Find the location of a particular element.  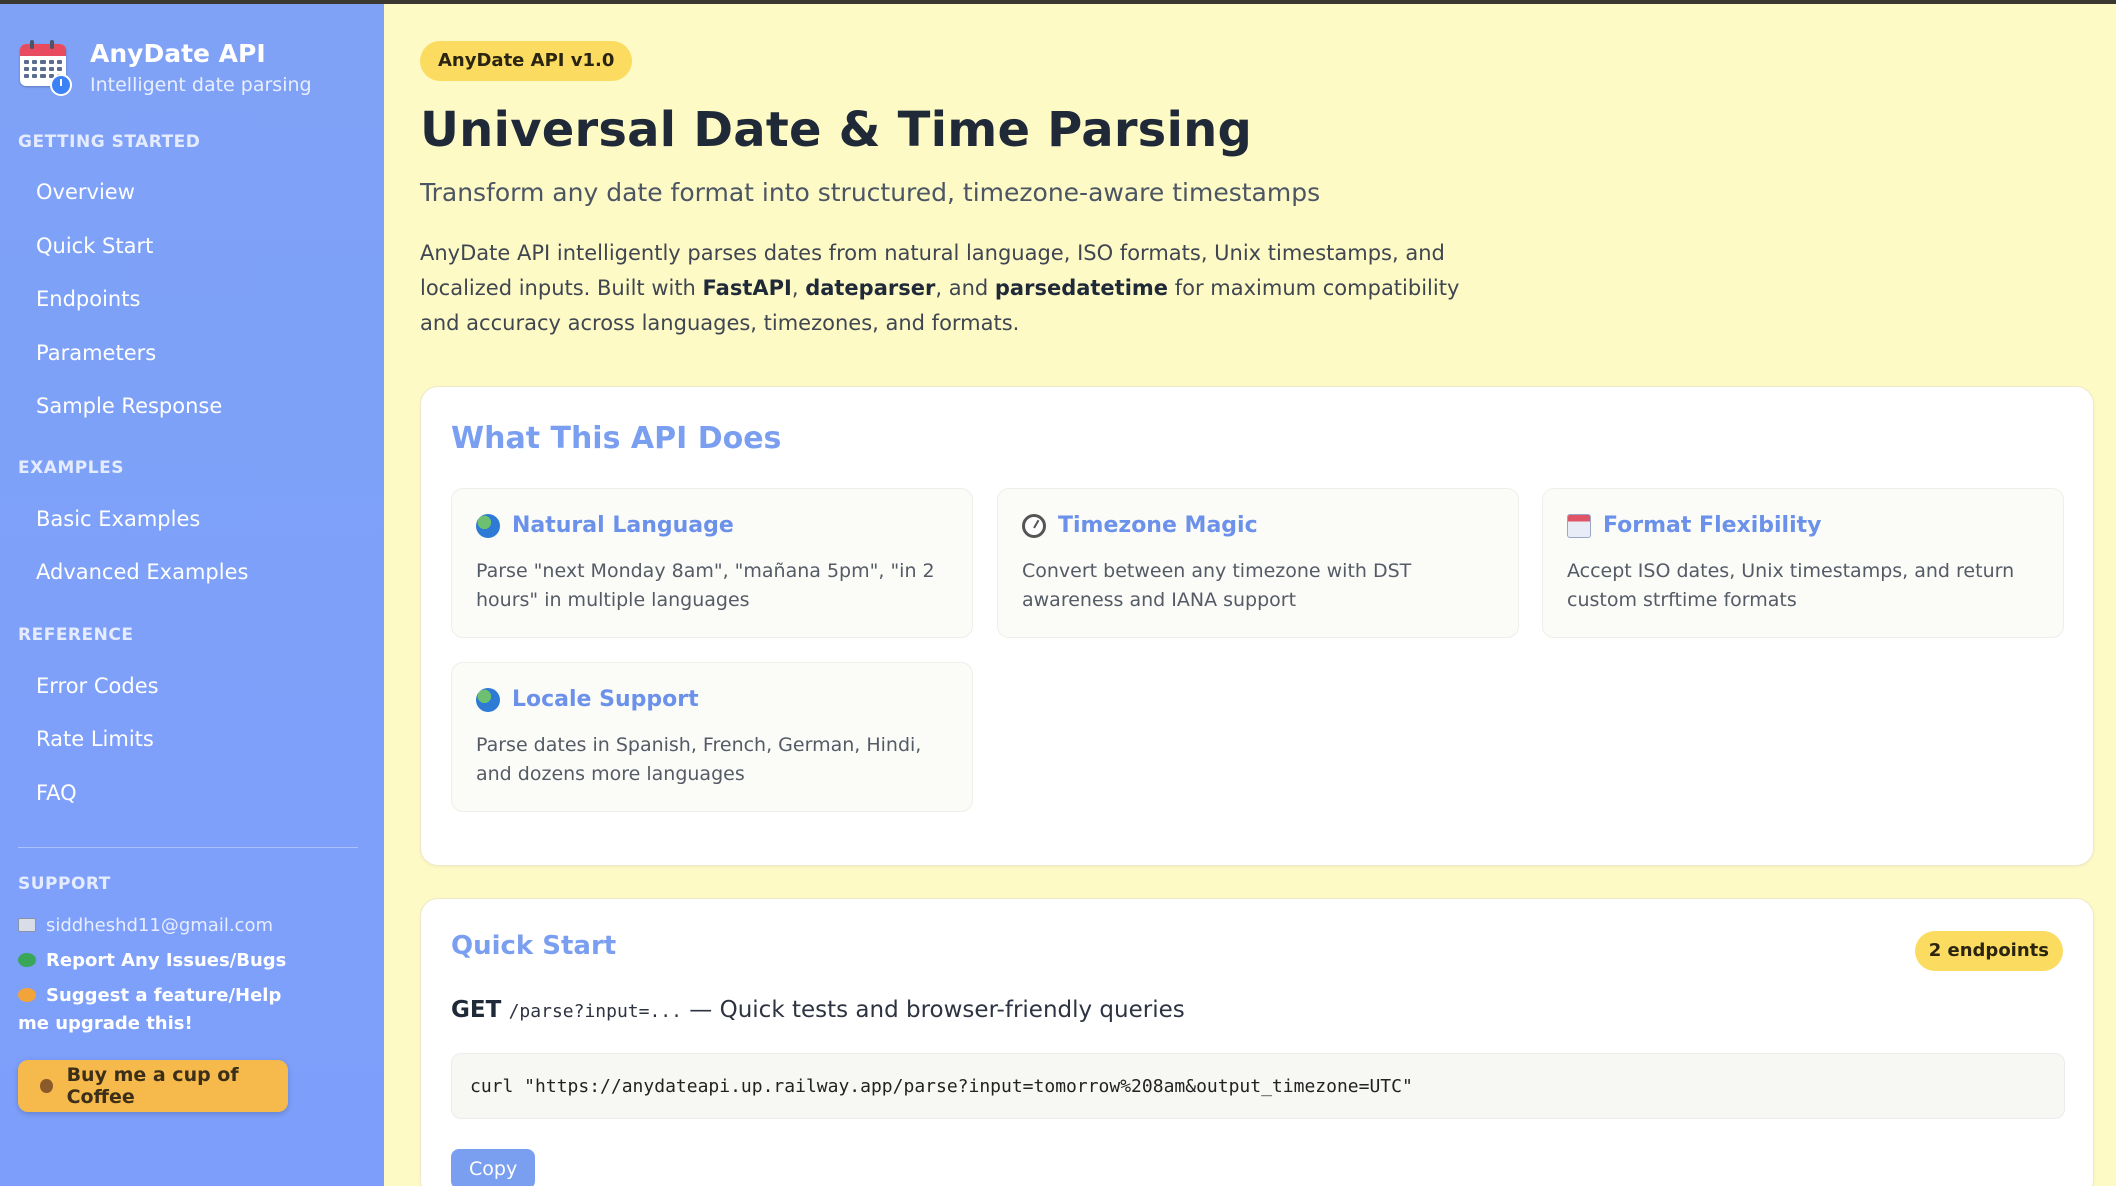

sidebar-item-faq: FAQ is located at coordinates (56, 793).